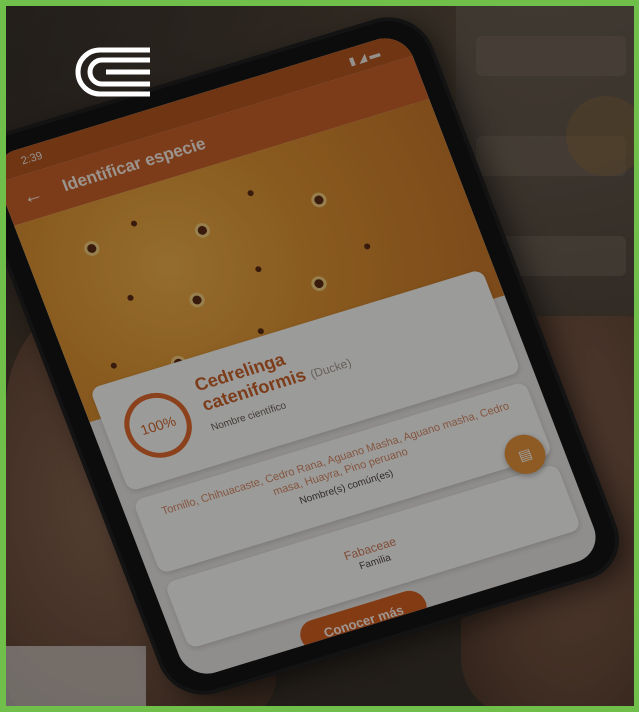 This screenshot has width=639, height=712. I want to click on status-icons: ▮ ◢ ▬, so click(364, 57).